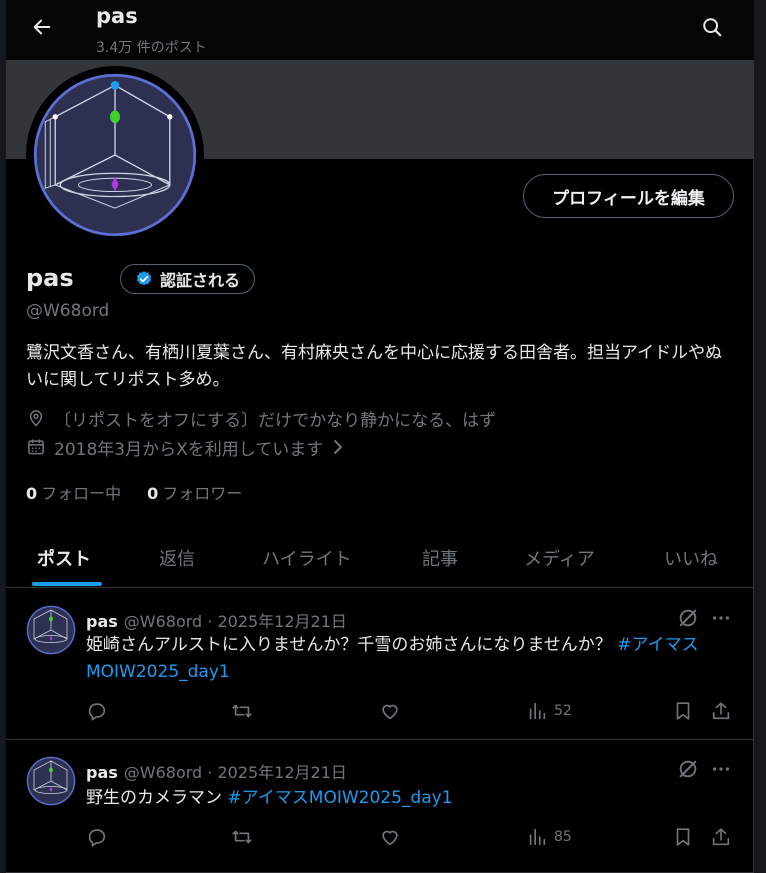 This screenshot has height=873, width=766. I want to click on tab-articles: 記事, so click(440, 557).